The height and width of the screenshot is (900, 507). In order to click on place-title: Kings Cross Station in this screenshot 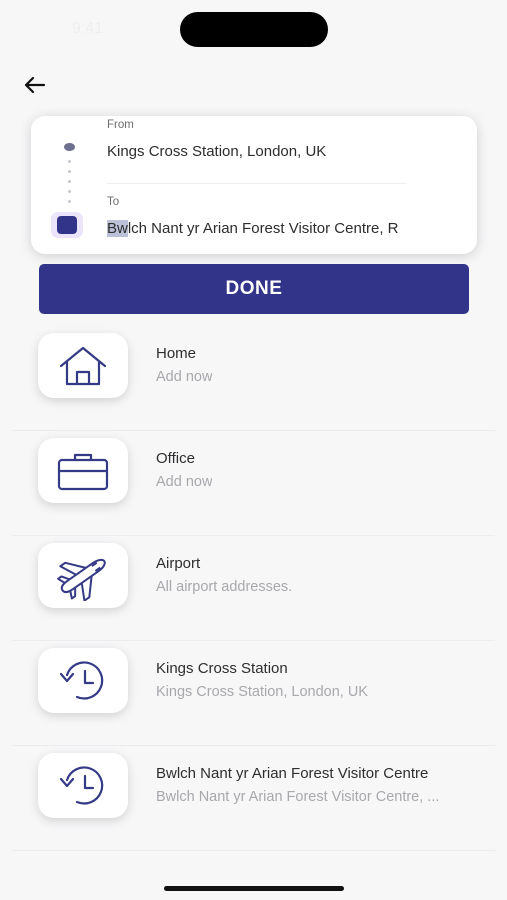, I will do `click(222, 668)`.